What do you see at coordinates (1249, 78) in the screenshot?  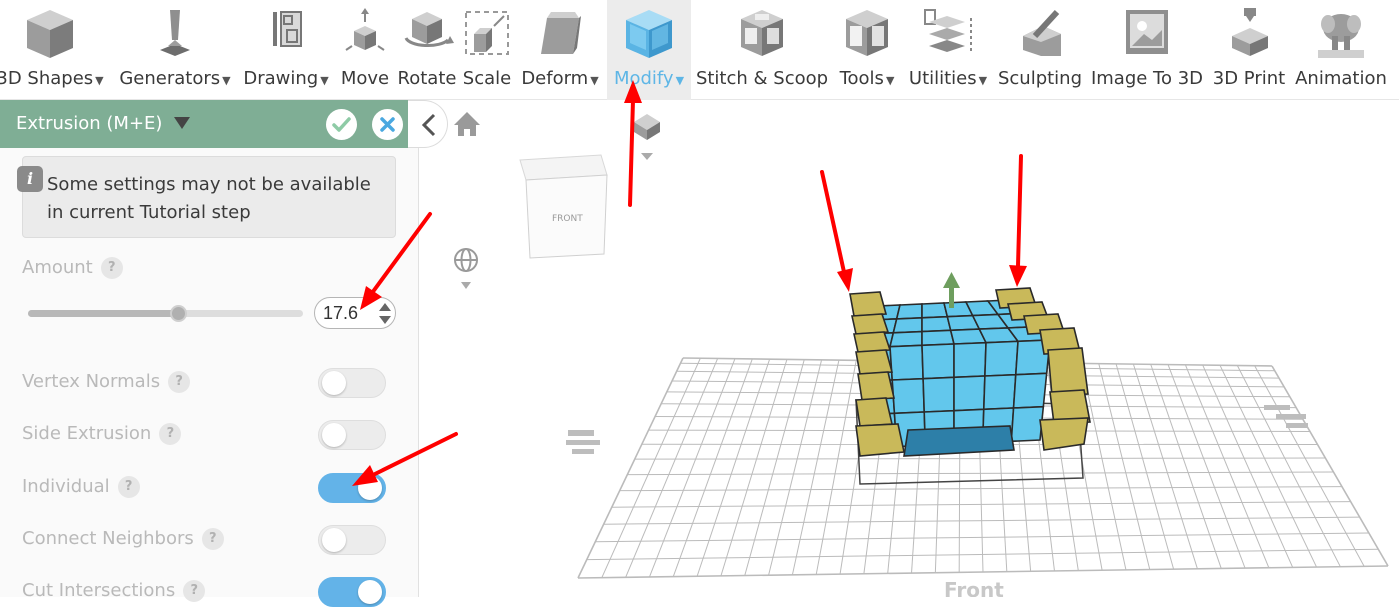 I see `toolbar-label: 3D Print` at bounding box center [1249, 78].